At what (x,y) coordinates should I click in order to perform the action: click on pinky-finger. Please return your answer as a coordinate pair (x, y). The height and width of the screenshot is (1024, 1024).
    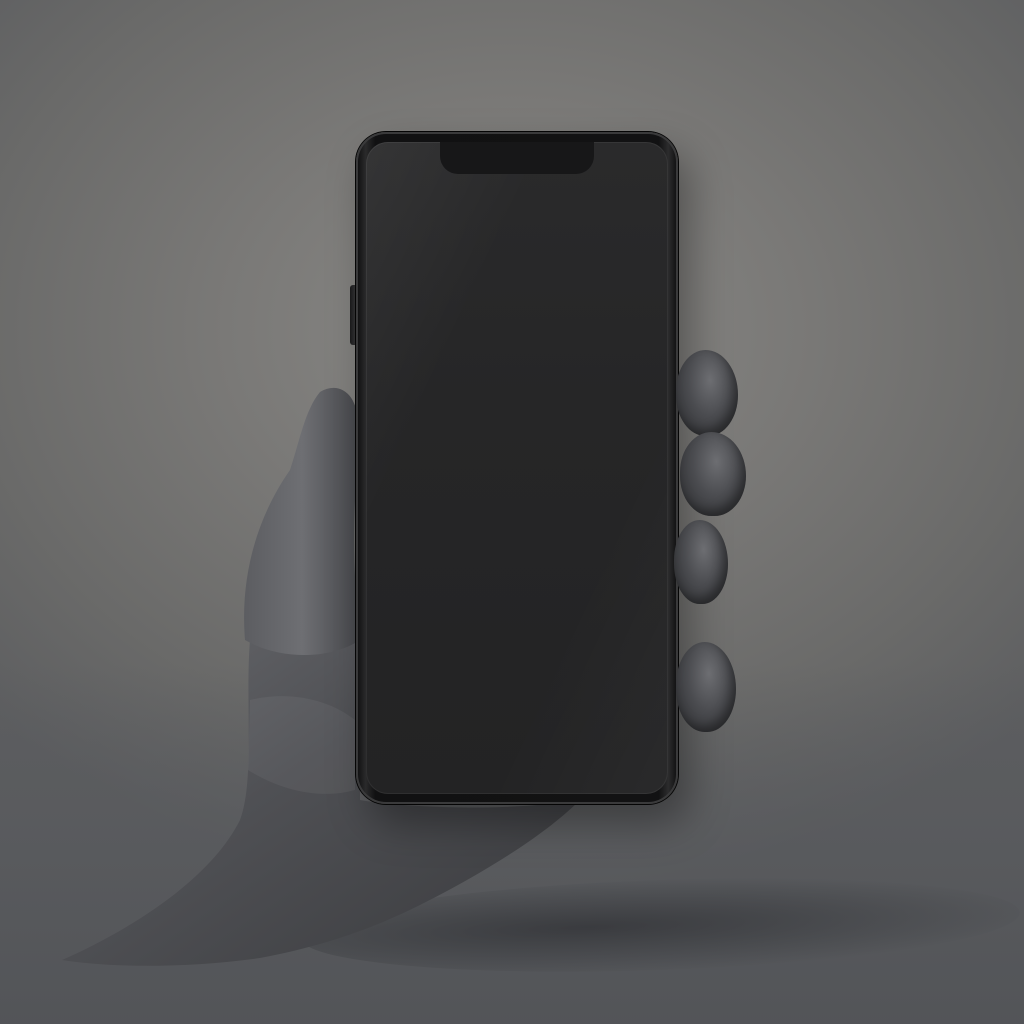
    Looking at the image, I should click on (706, 687).